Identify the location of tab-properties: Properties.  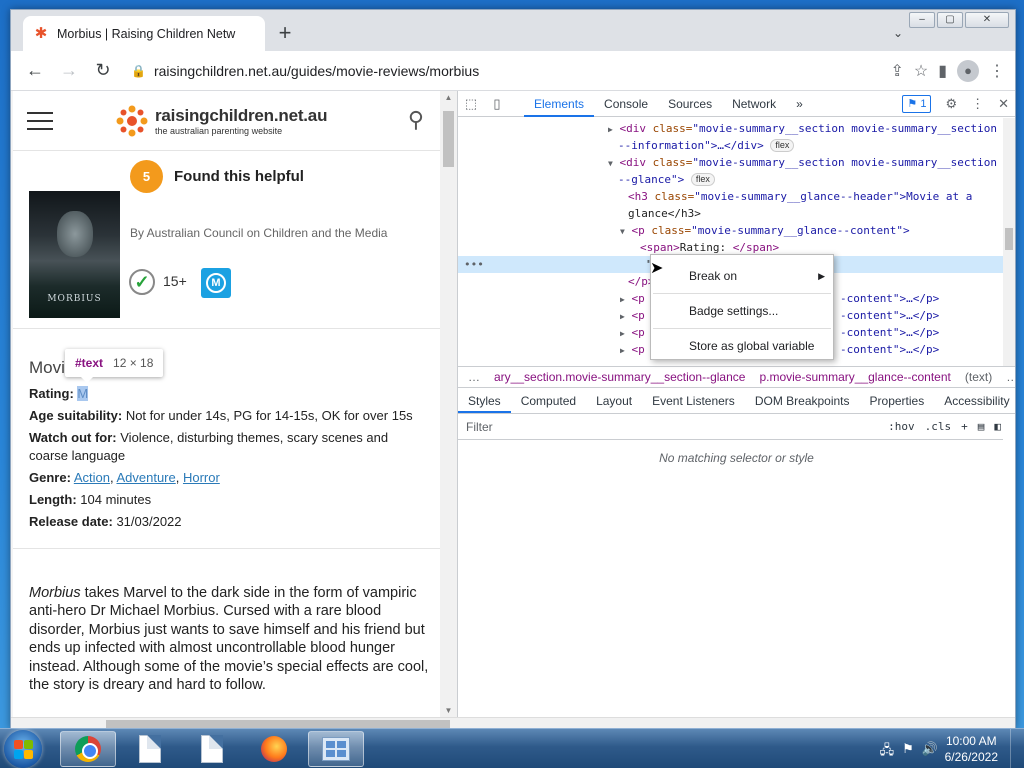
(897, 400).